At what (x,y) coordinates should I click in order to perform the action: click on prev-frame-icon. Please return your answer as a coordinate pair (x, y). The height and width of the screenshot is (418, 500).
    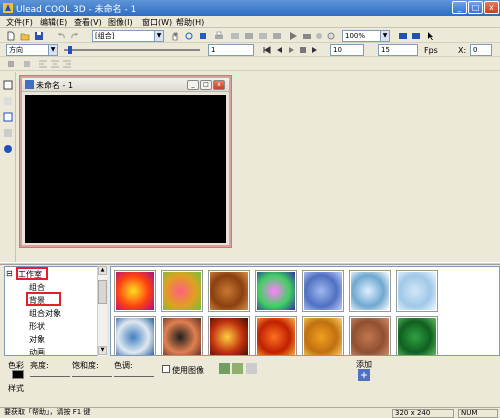
    Looking at the image, I should click on (279, 50).